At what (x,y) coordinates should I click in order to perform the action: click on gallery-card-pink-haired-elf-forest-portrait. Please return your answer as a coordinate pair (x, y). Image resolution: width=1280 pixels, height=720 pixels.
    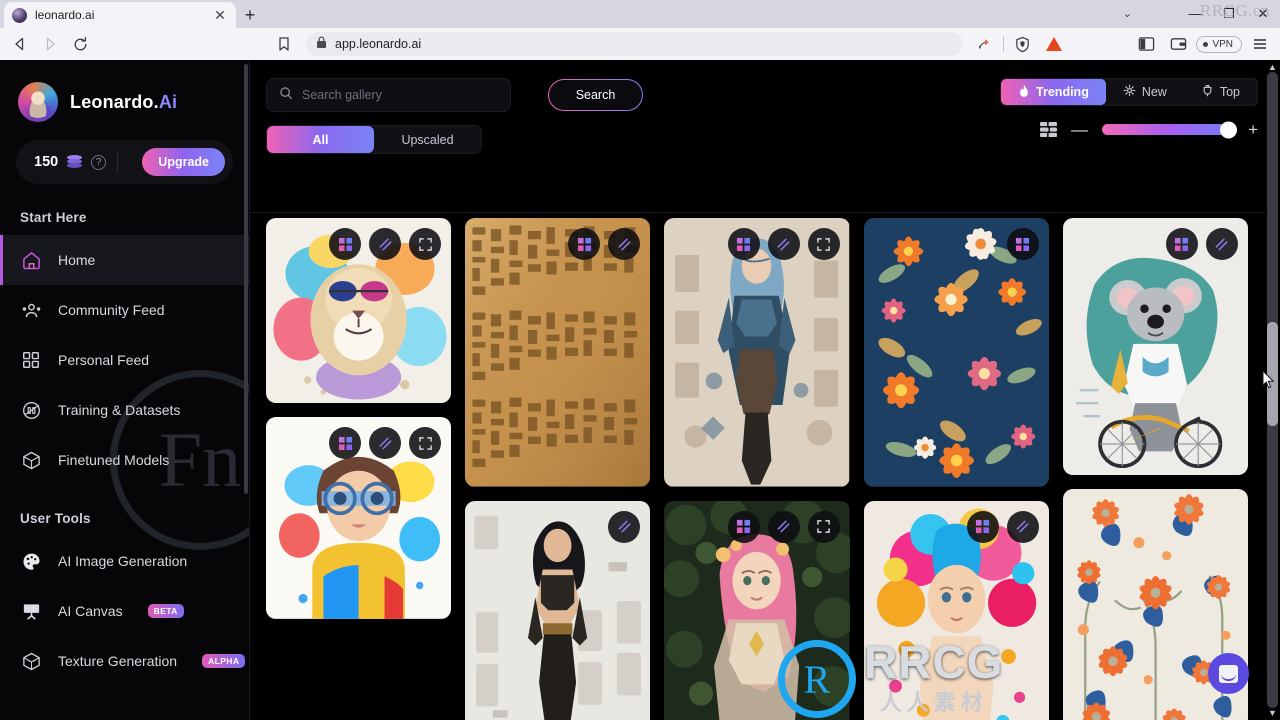
    Looking at the image, I should click on (757, 610).